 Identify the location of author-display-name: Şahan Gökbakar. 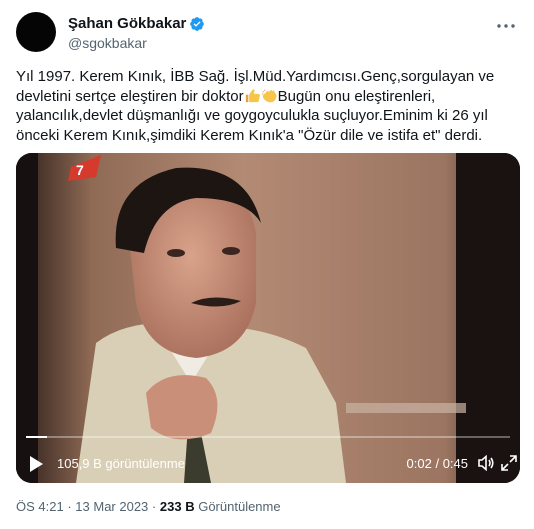
(127, 24).